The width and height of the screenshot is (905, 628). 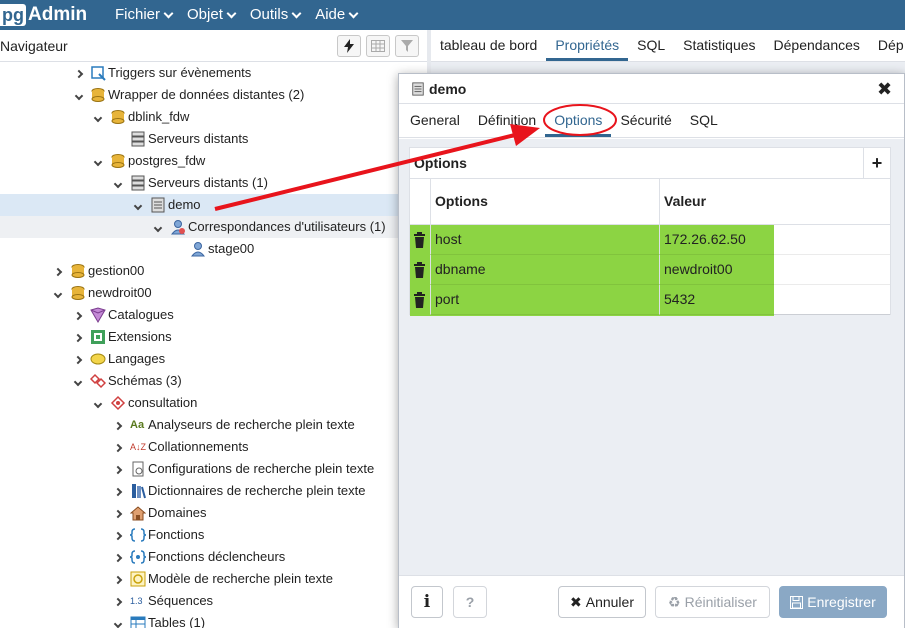 What do you see at coordinates (213, 293) in the screenshot?
I see `tree-item-newdroit00: newdroit00` at bounding box center [213, 293].